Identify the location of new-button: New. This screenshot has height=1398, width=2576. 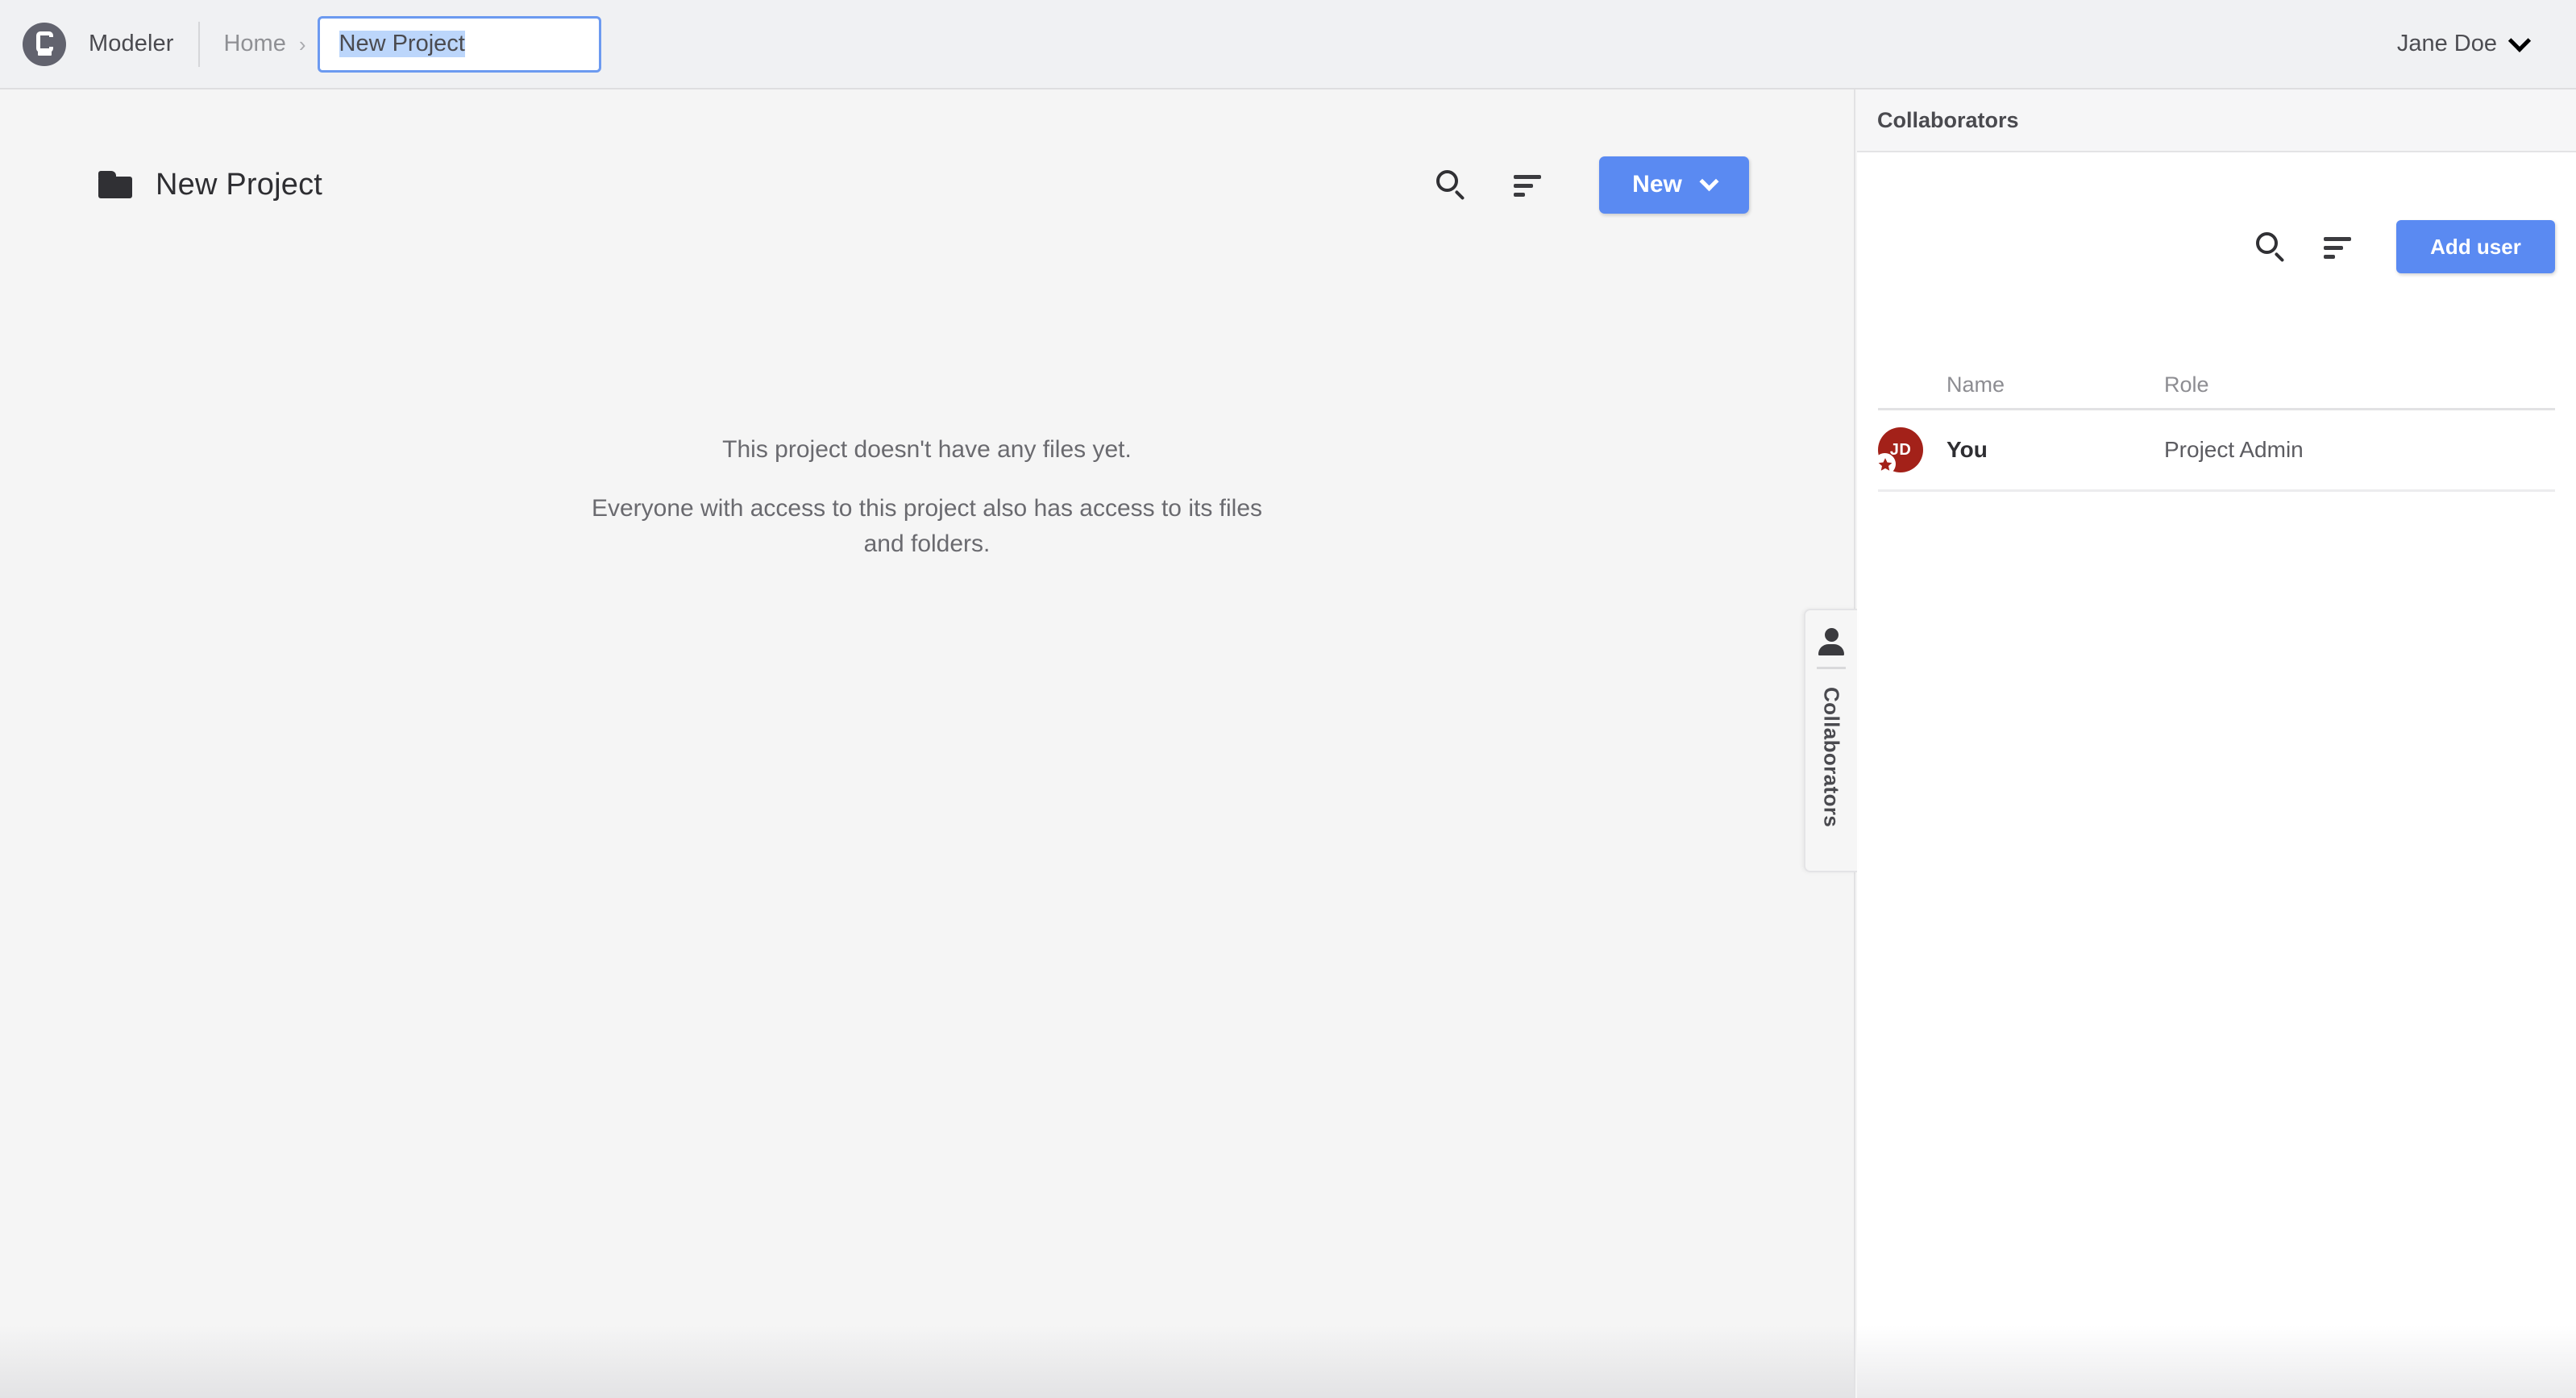
(1674, 185).